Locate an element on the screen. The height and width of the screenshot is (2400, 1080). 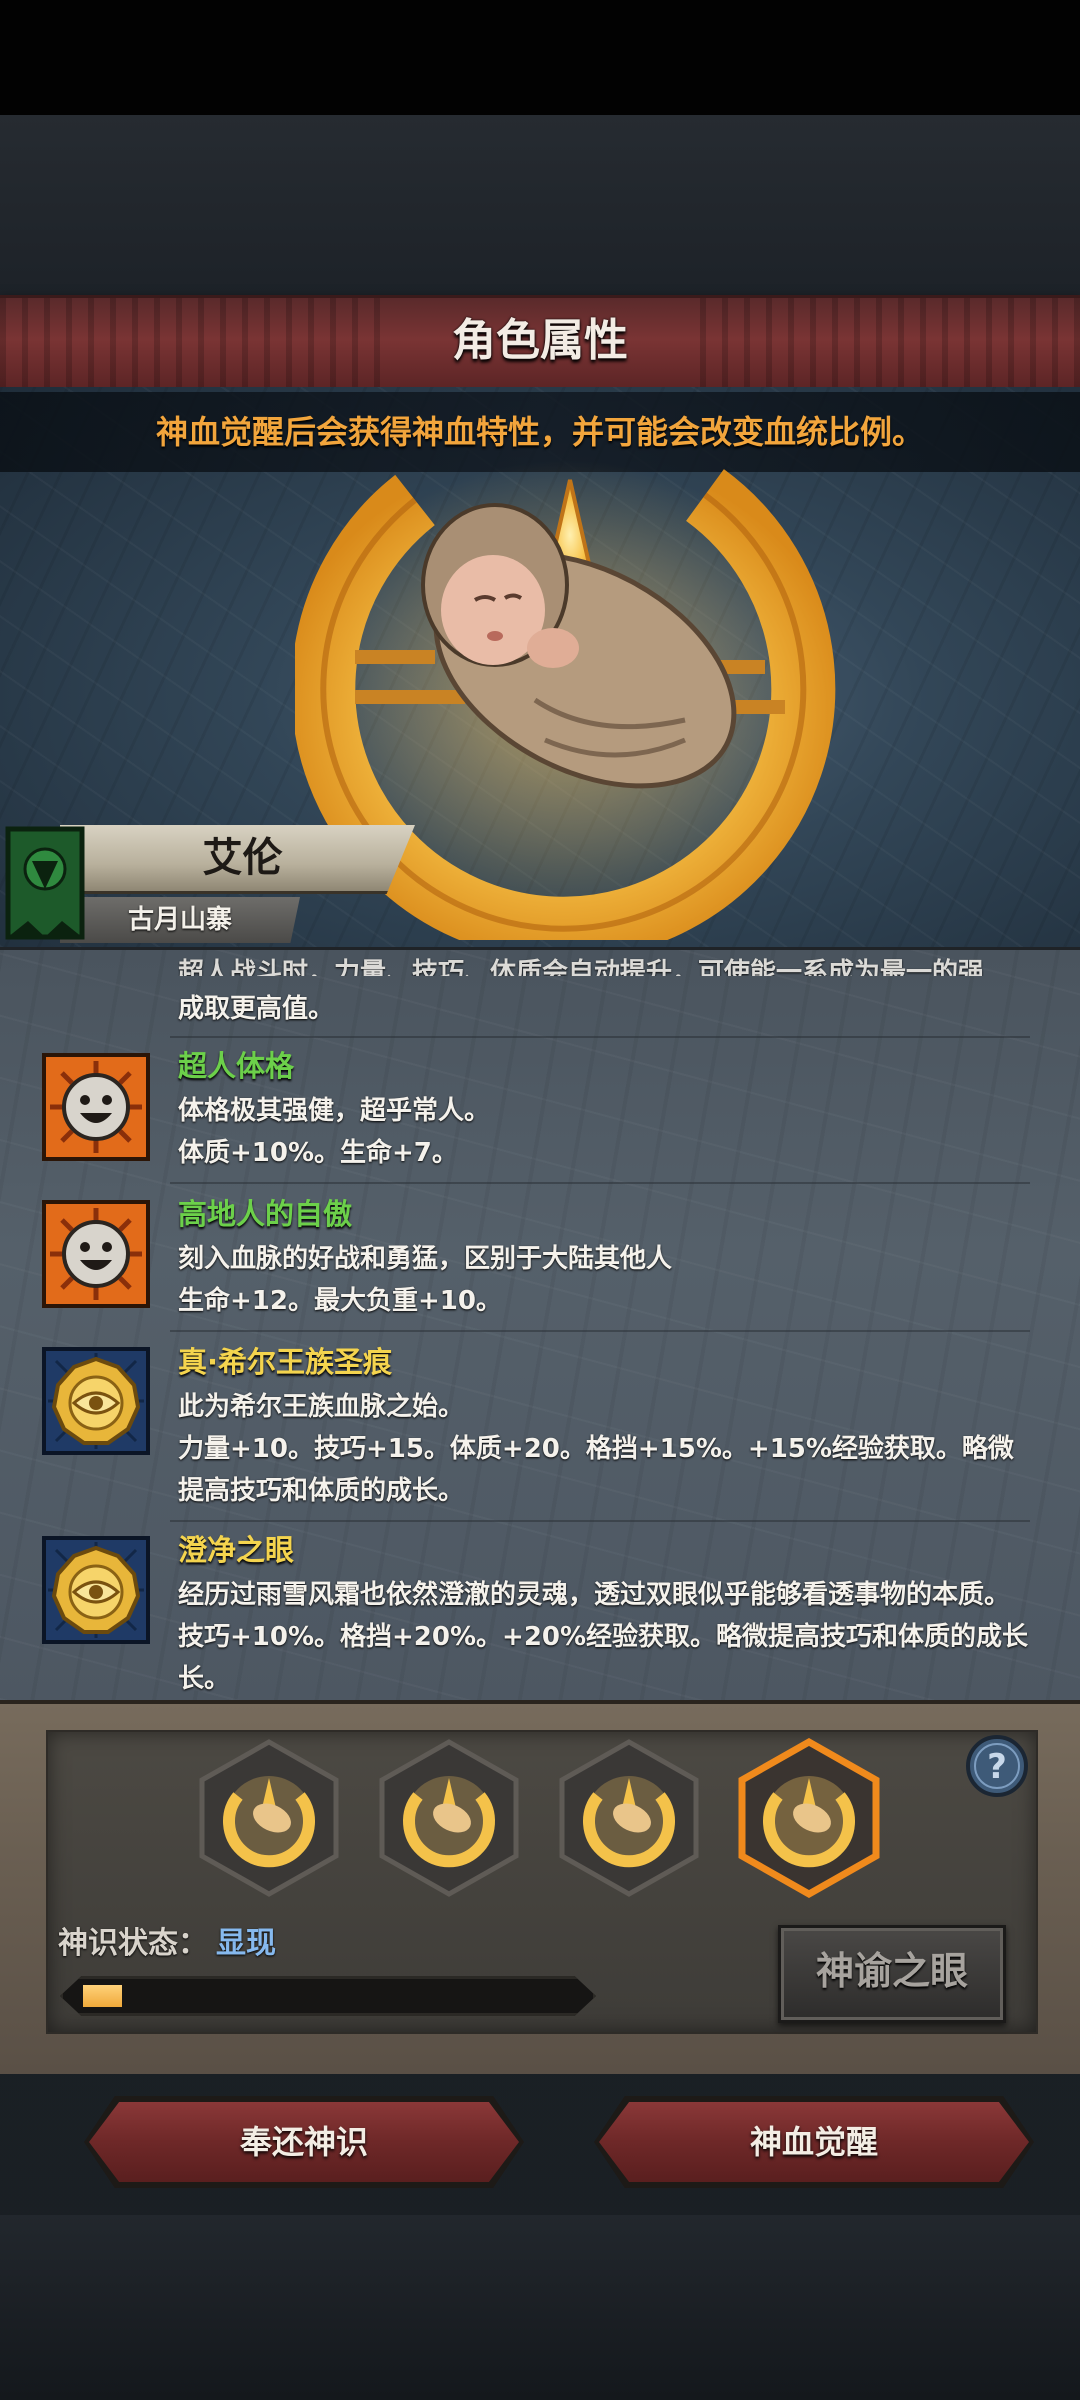
trait-description: 体格极其强健，超乎常人。 is located at coordinates (334, 1111).